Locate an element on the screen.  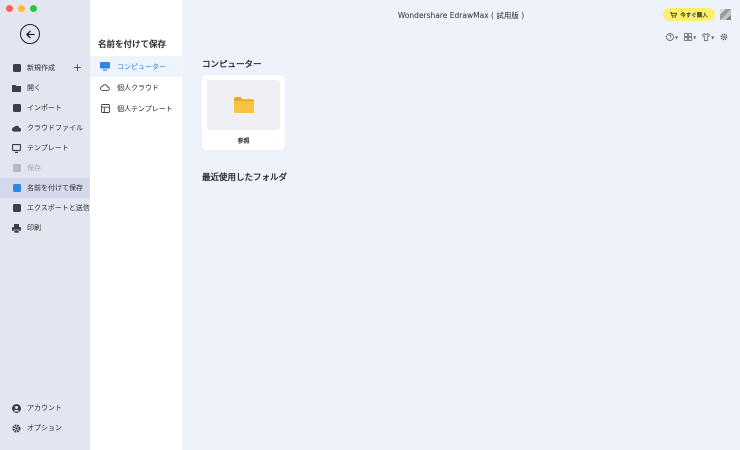
help-icon is located at coordinates (670, 37).